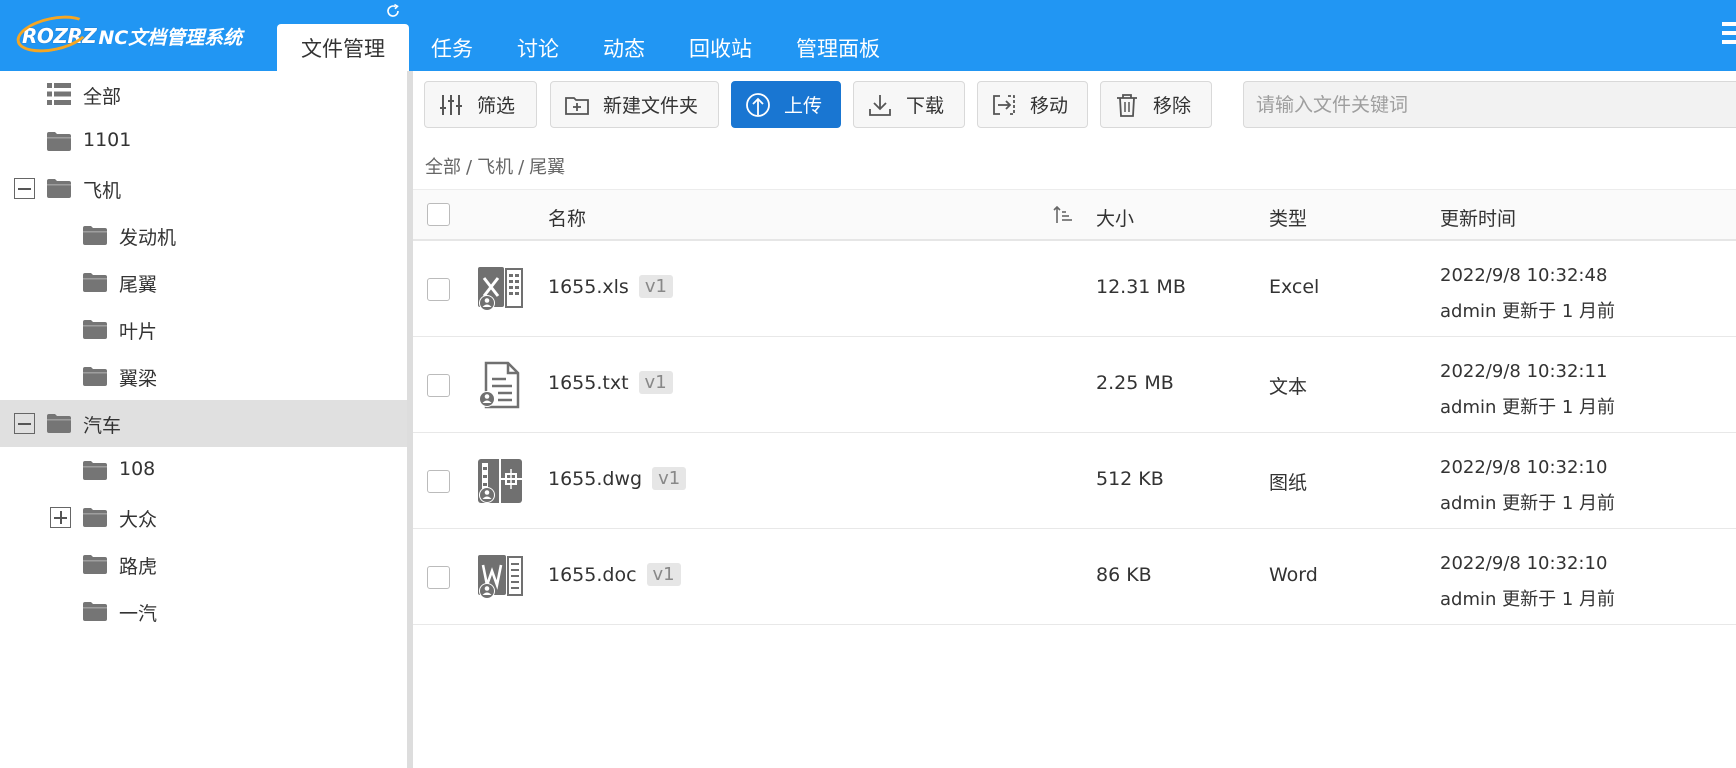 The image size is (1736, 768). I want to click on breadcrumb-item: 飞机, so click(495, 167).